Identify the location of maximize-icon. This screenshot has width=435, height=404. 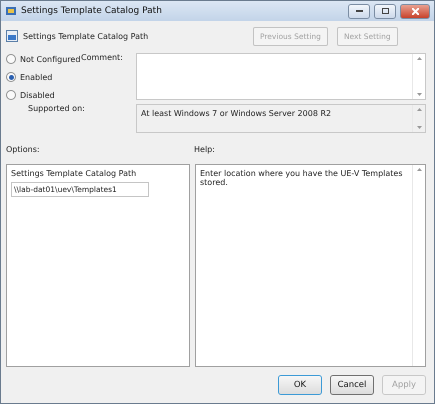
(385, 11).